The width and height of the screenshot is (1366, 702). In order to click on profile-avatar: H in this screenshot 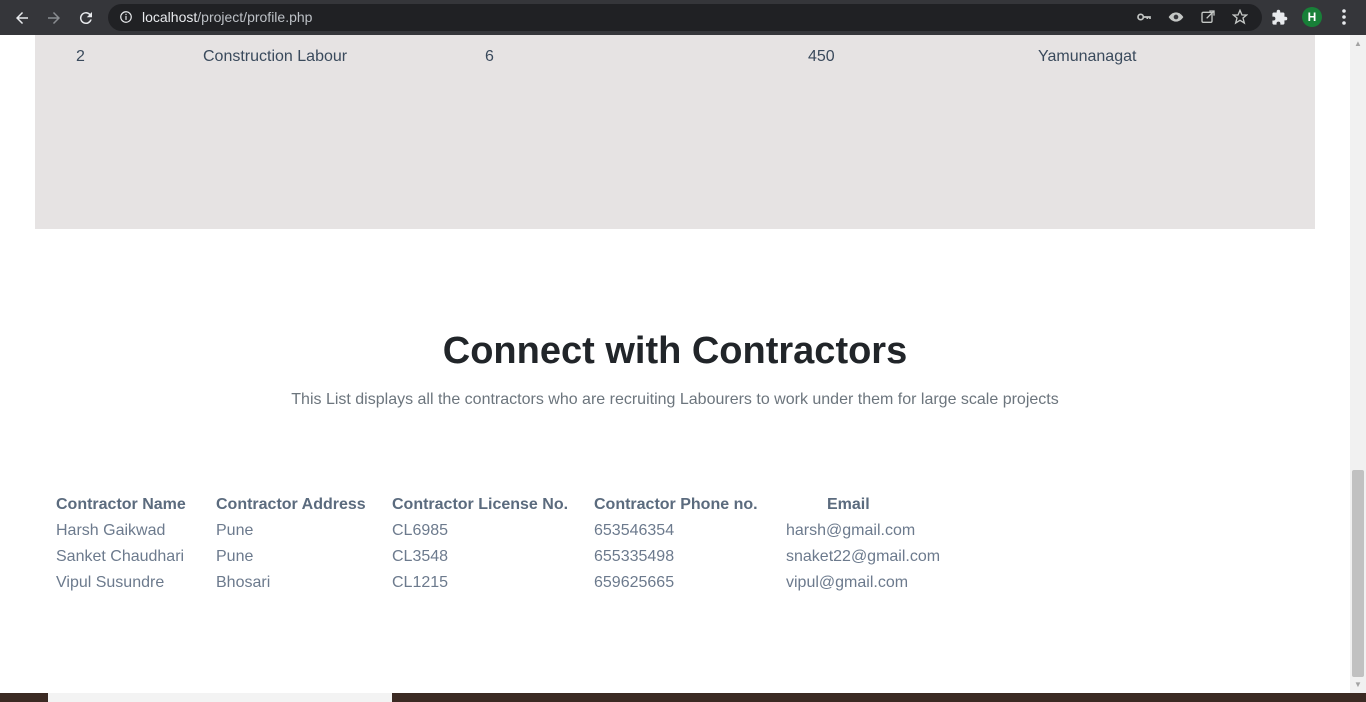, I will do `click(1312, 17)`.